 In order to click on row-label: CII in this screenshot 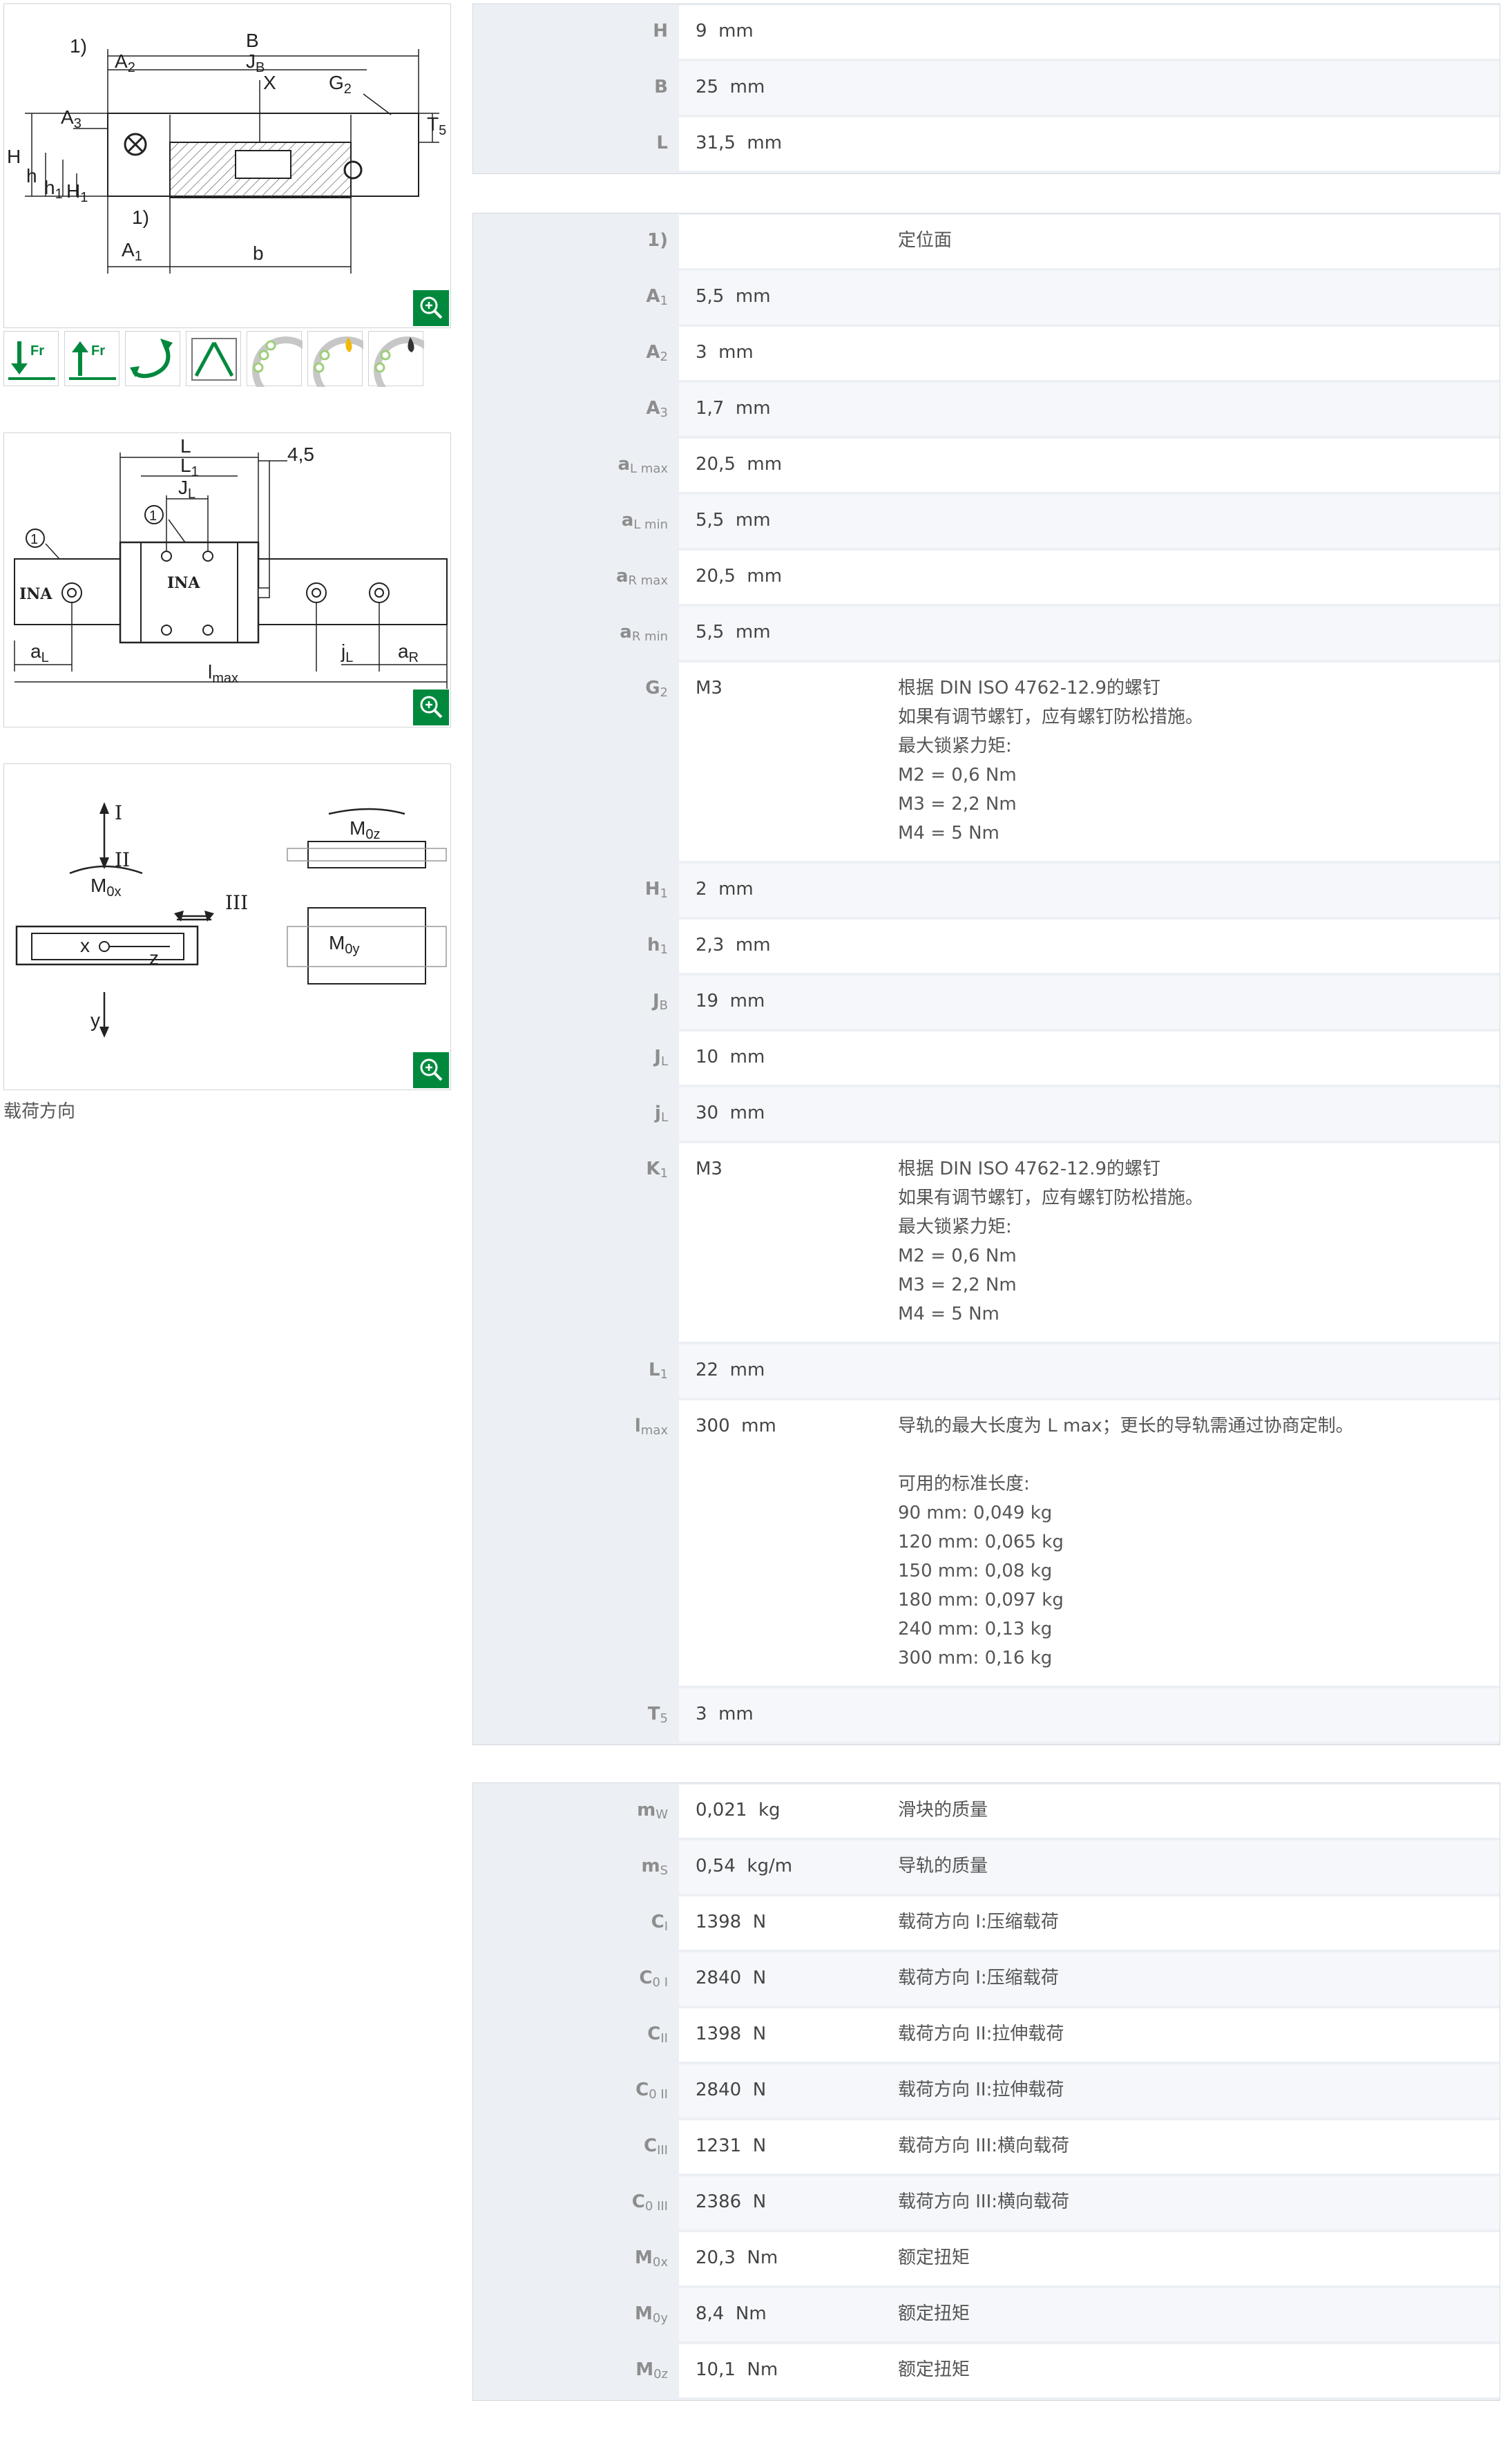, I will do `click(657, 2035)`.